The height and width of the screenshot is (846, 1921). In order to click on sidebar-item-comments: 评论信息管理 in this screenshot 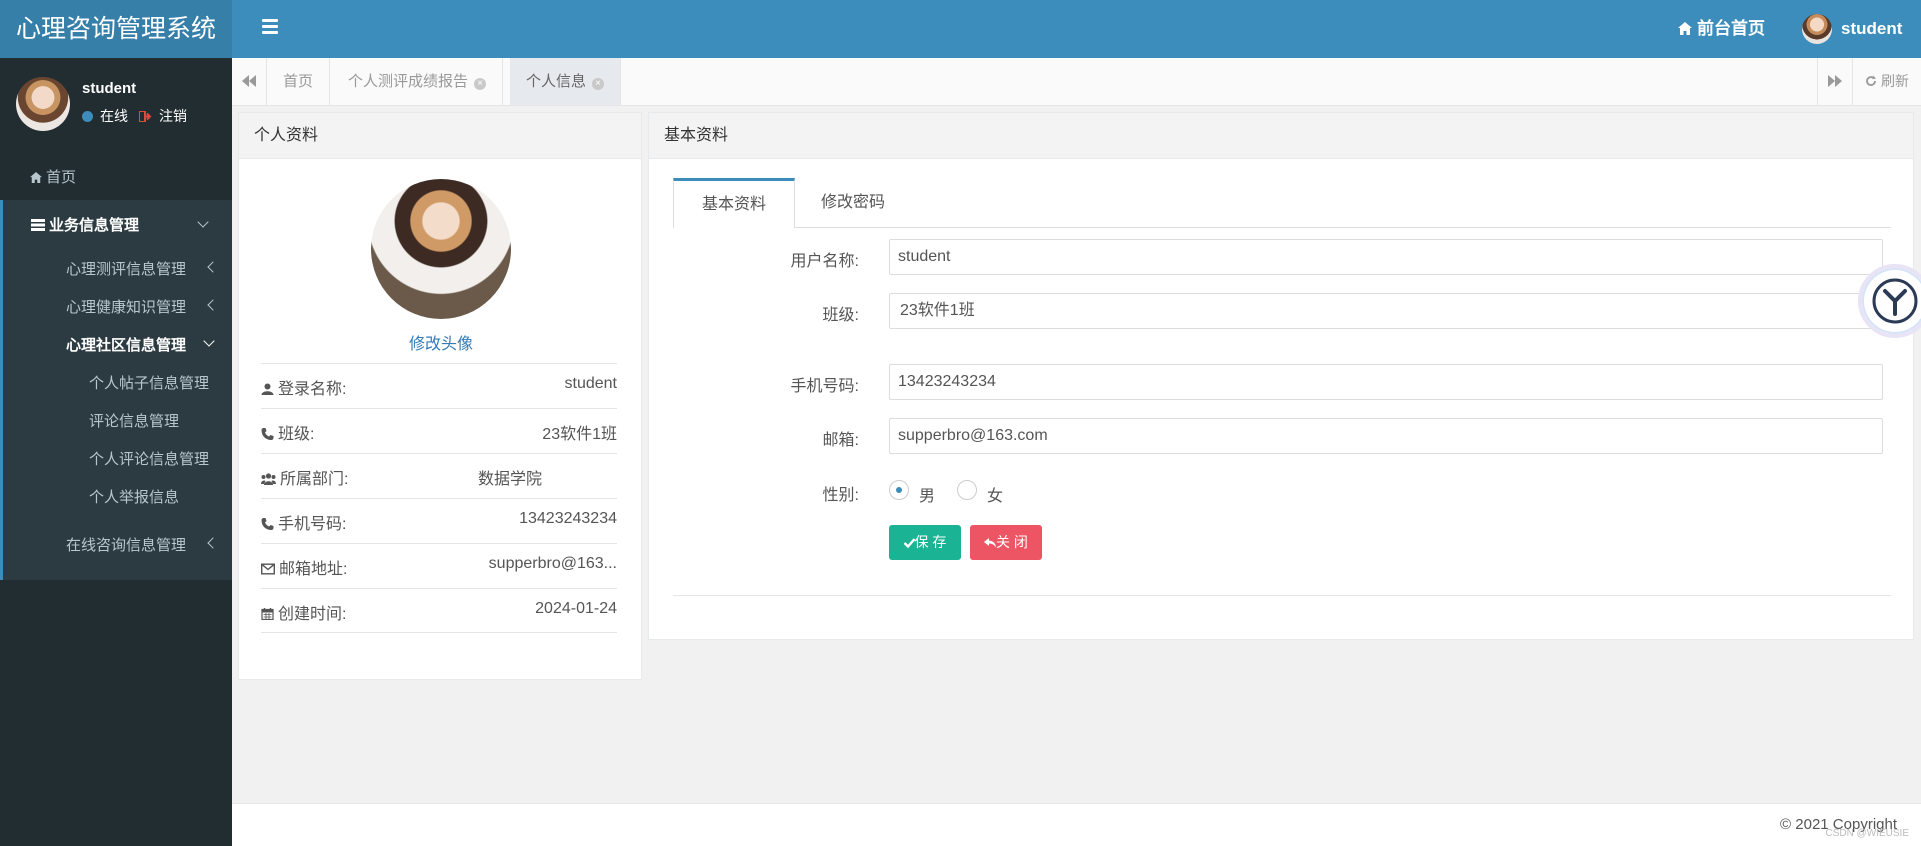, I will do `click(134, 420)`.